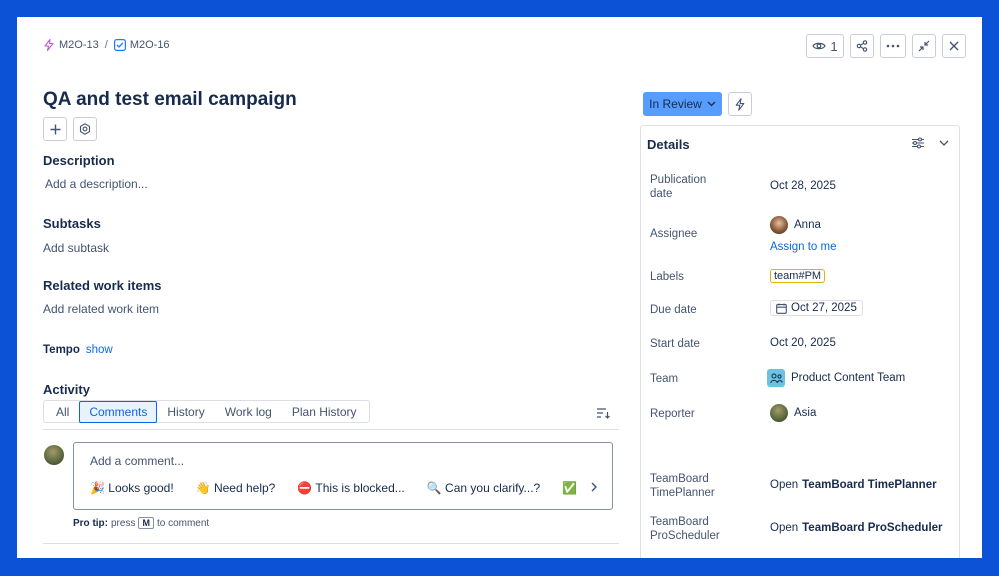 Image resolution: width=999 pixels, height=576 pixels. Describe the element at coordinates (483, 488) in the screenshot. I see `quick-reply-clarify: 🔍 Can you clarify...?` at that location.